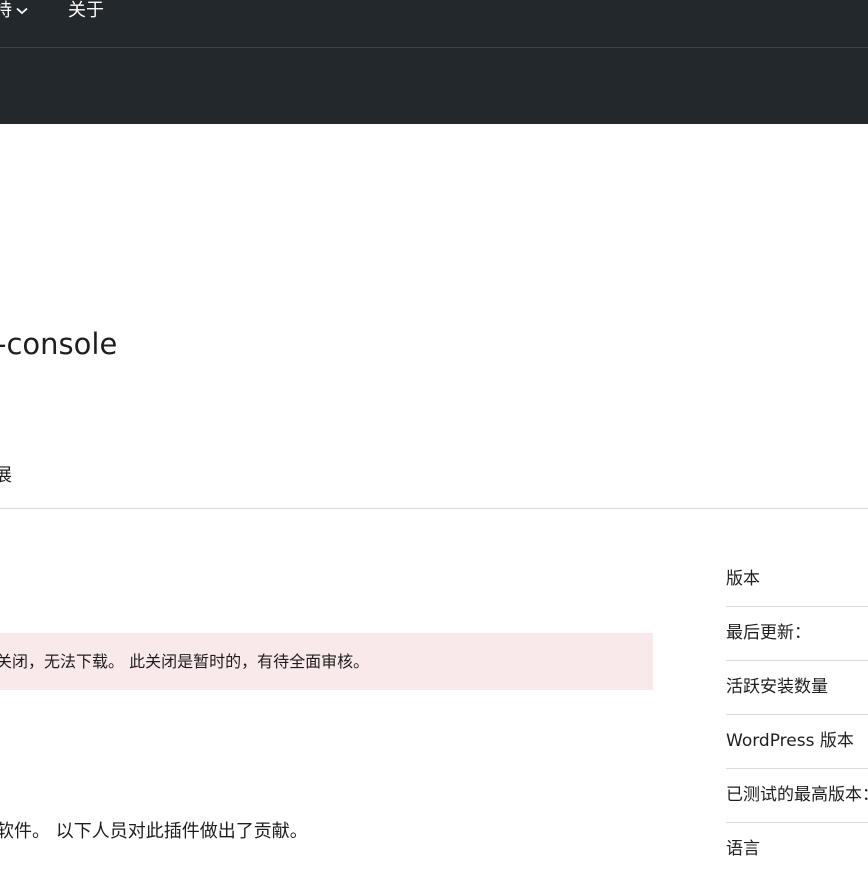 Image resolution: width=868 pixels, height=870 pixels. I want to click on nav-item-about: 关于, so click(86, 12).